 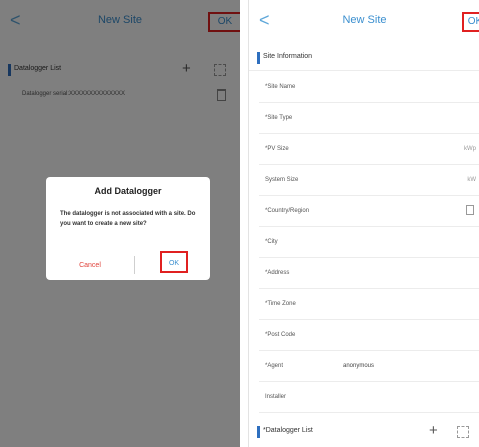 I want to click on header-bar: < New Site OK, so click(x=364, y=21).